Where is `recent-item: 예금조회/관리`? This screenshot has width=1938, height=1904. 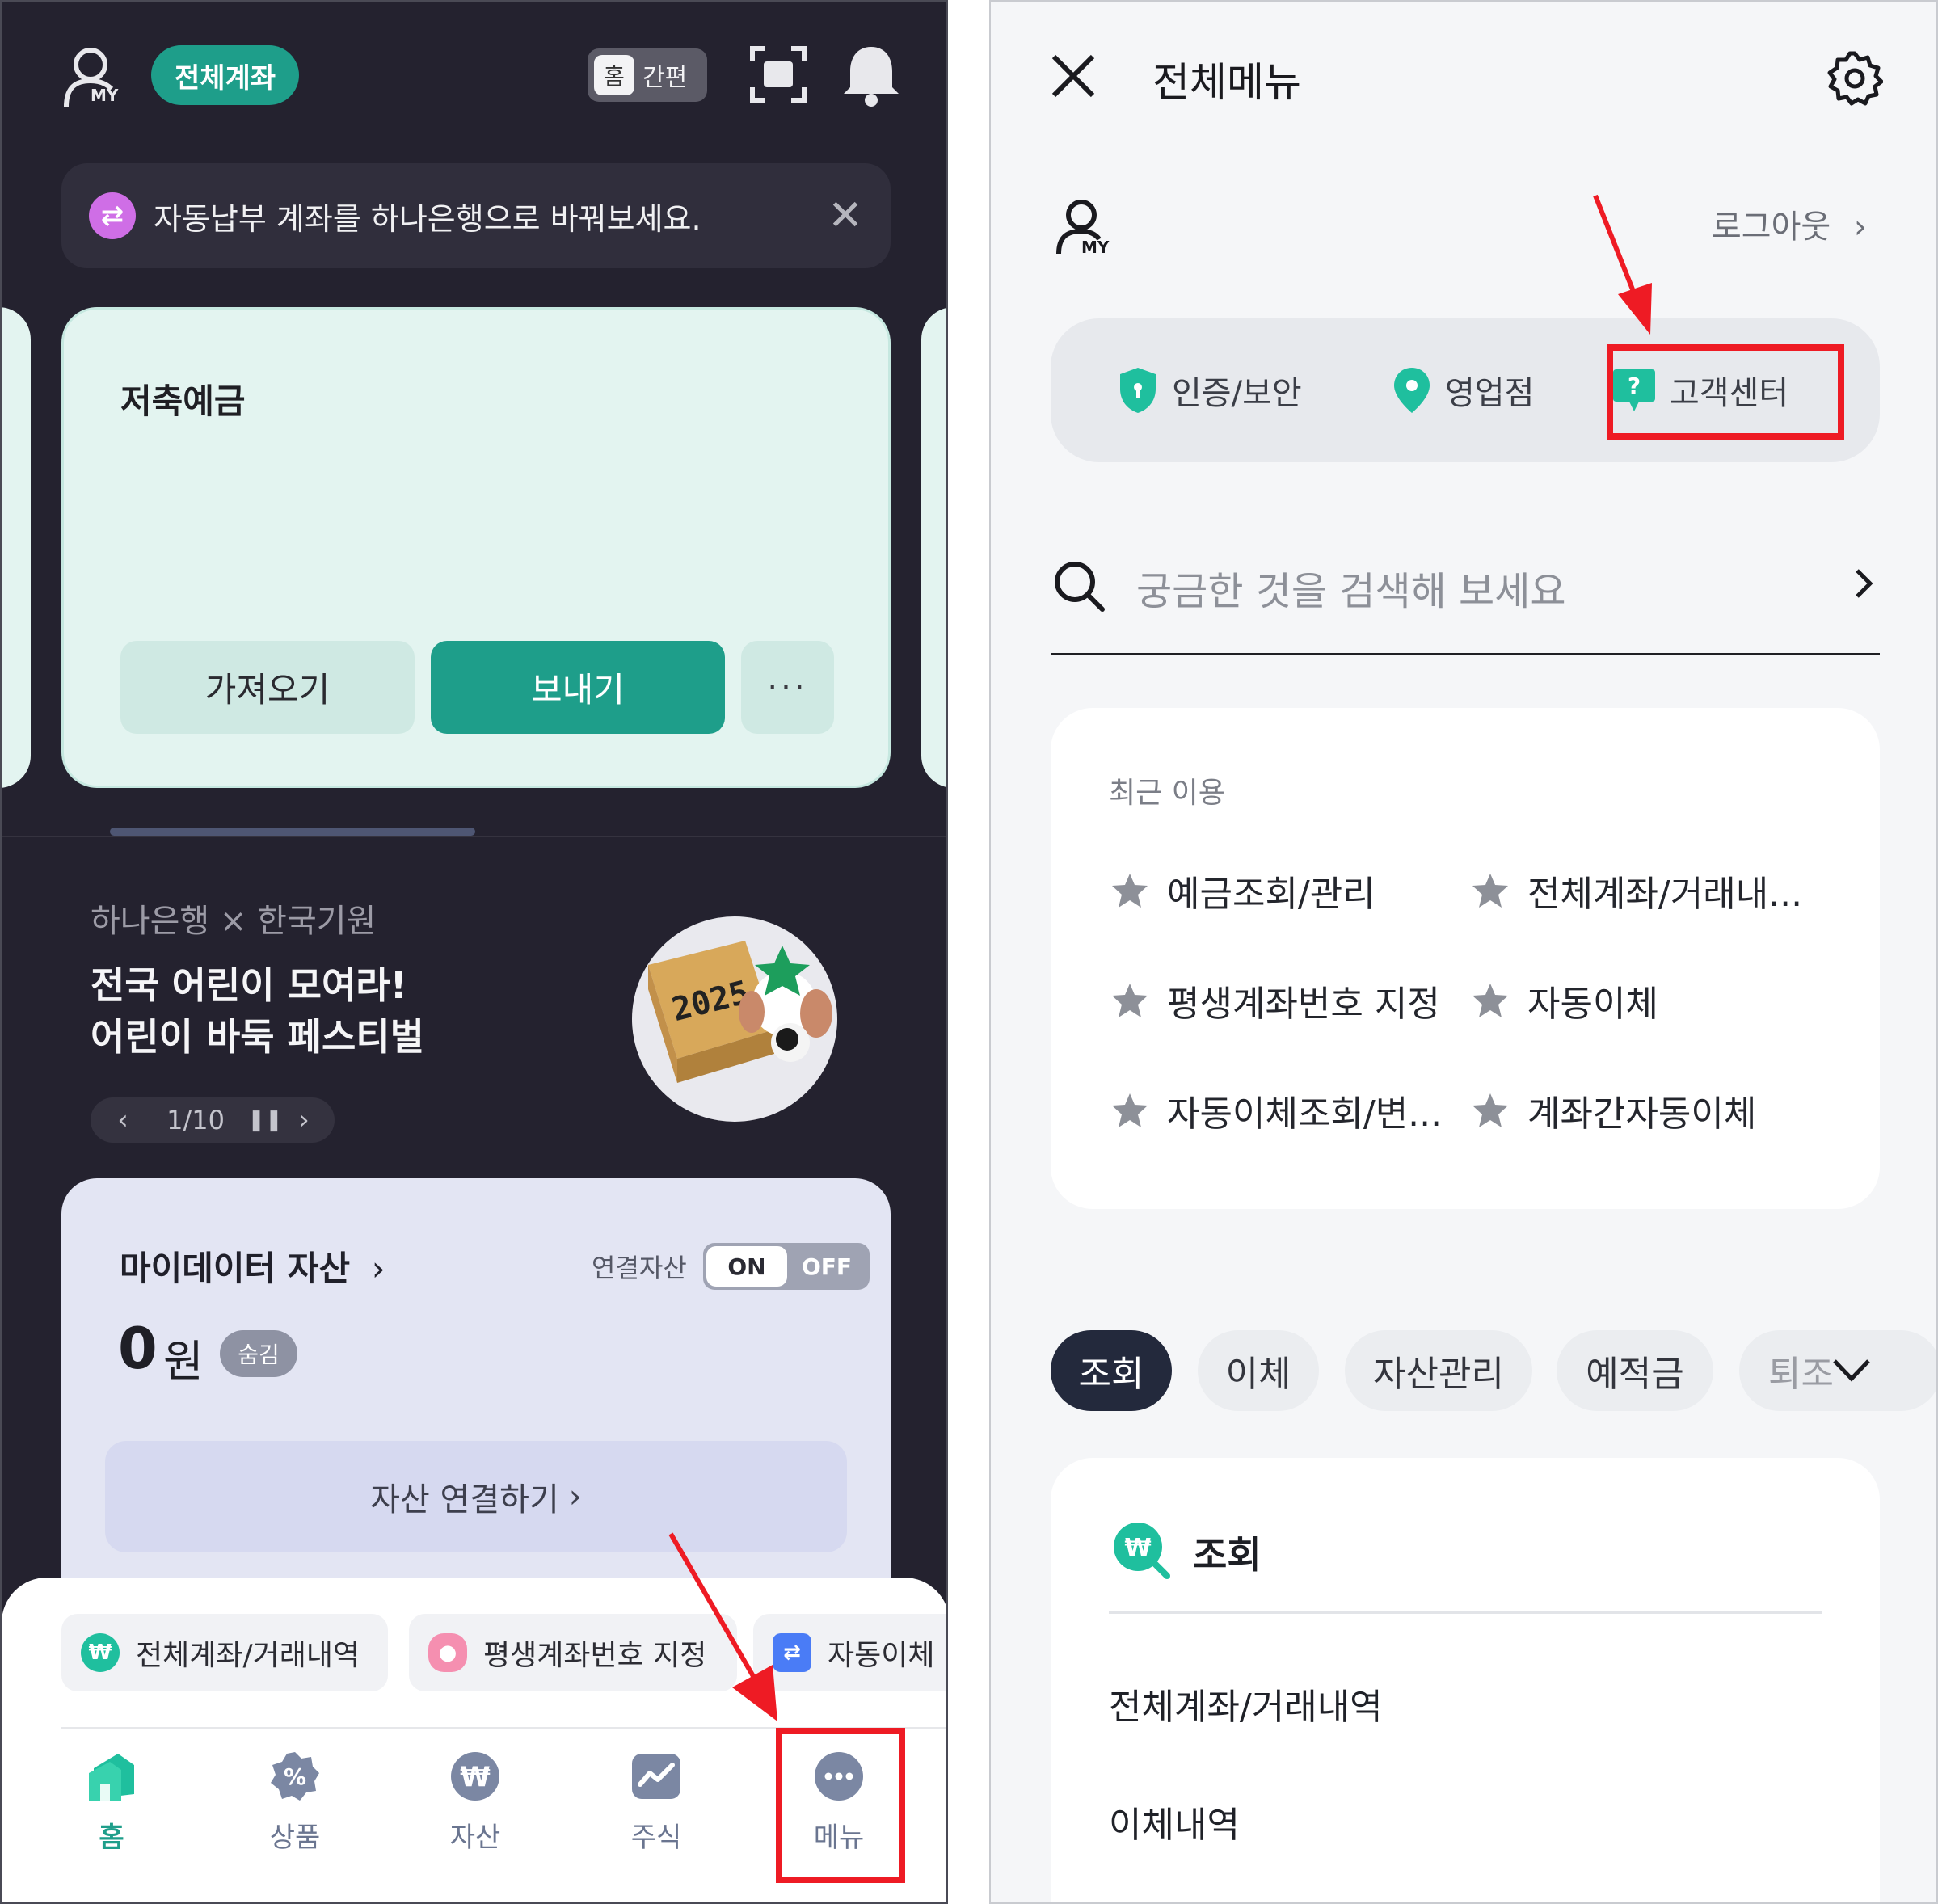
recent-item: 예금조회/관리 is located at coordinates (1243, 890).